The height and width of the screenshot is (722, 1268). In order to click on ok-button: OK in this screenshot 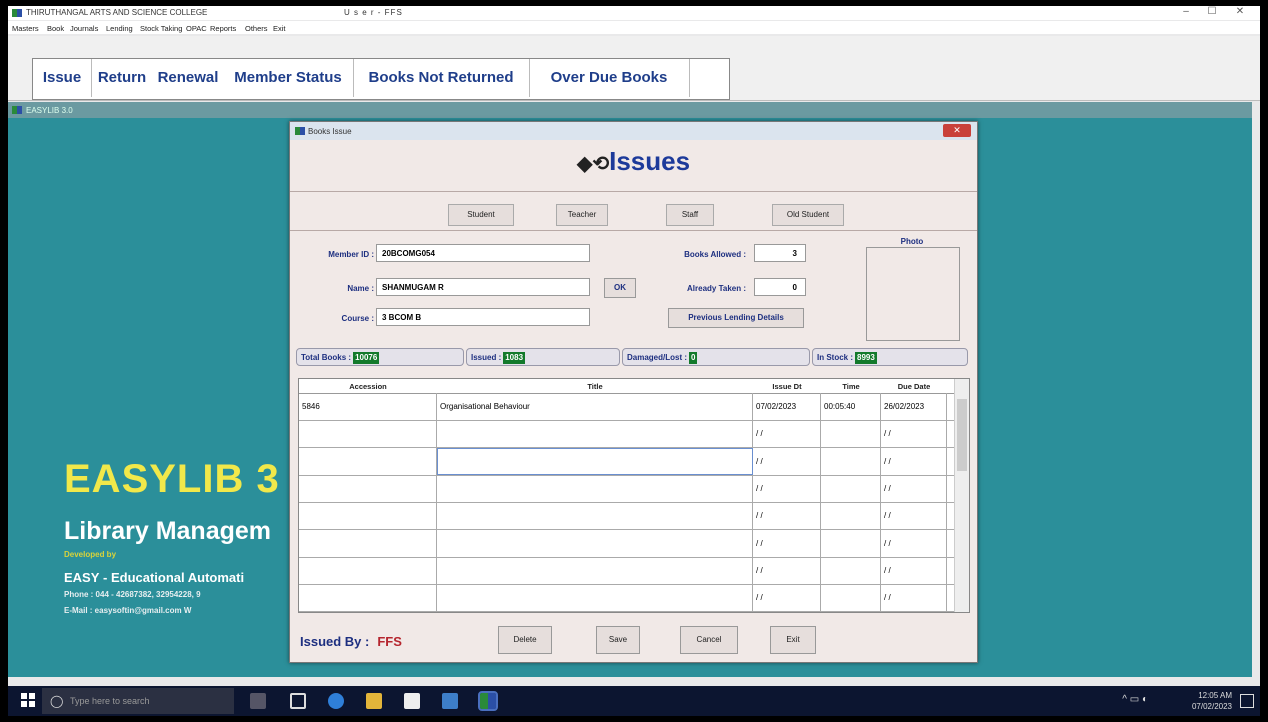, I will do `click(620, 288)`.